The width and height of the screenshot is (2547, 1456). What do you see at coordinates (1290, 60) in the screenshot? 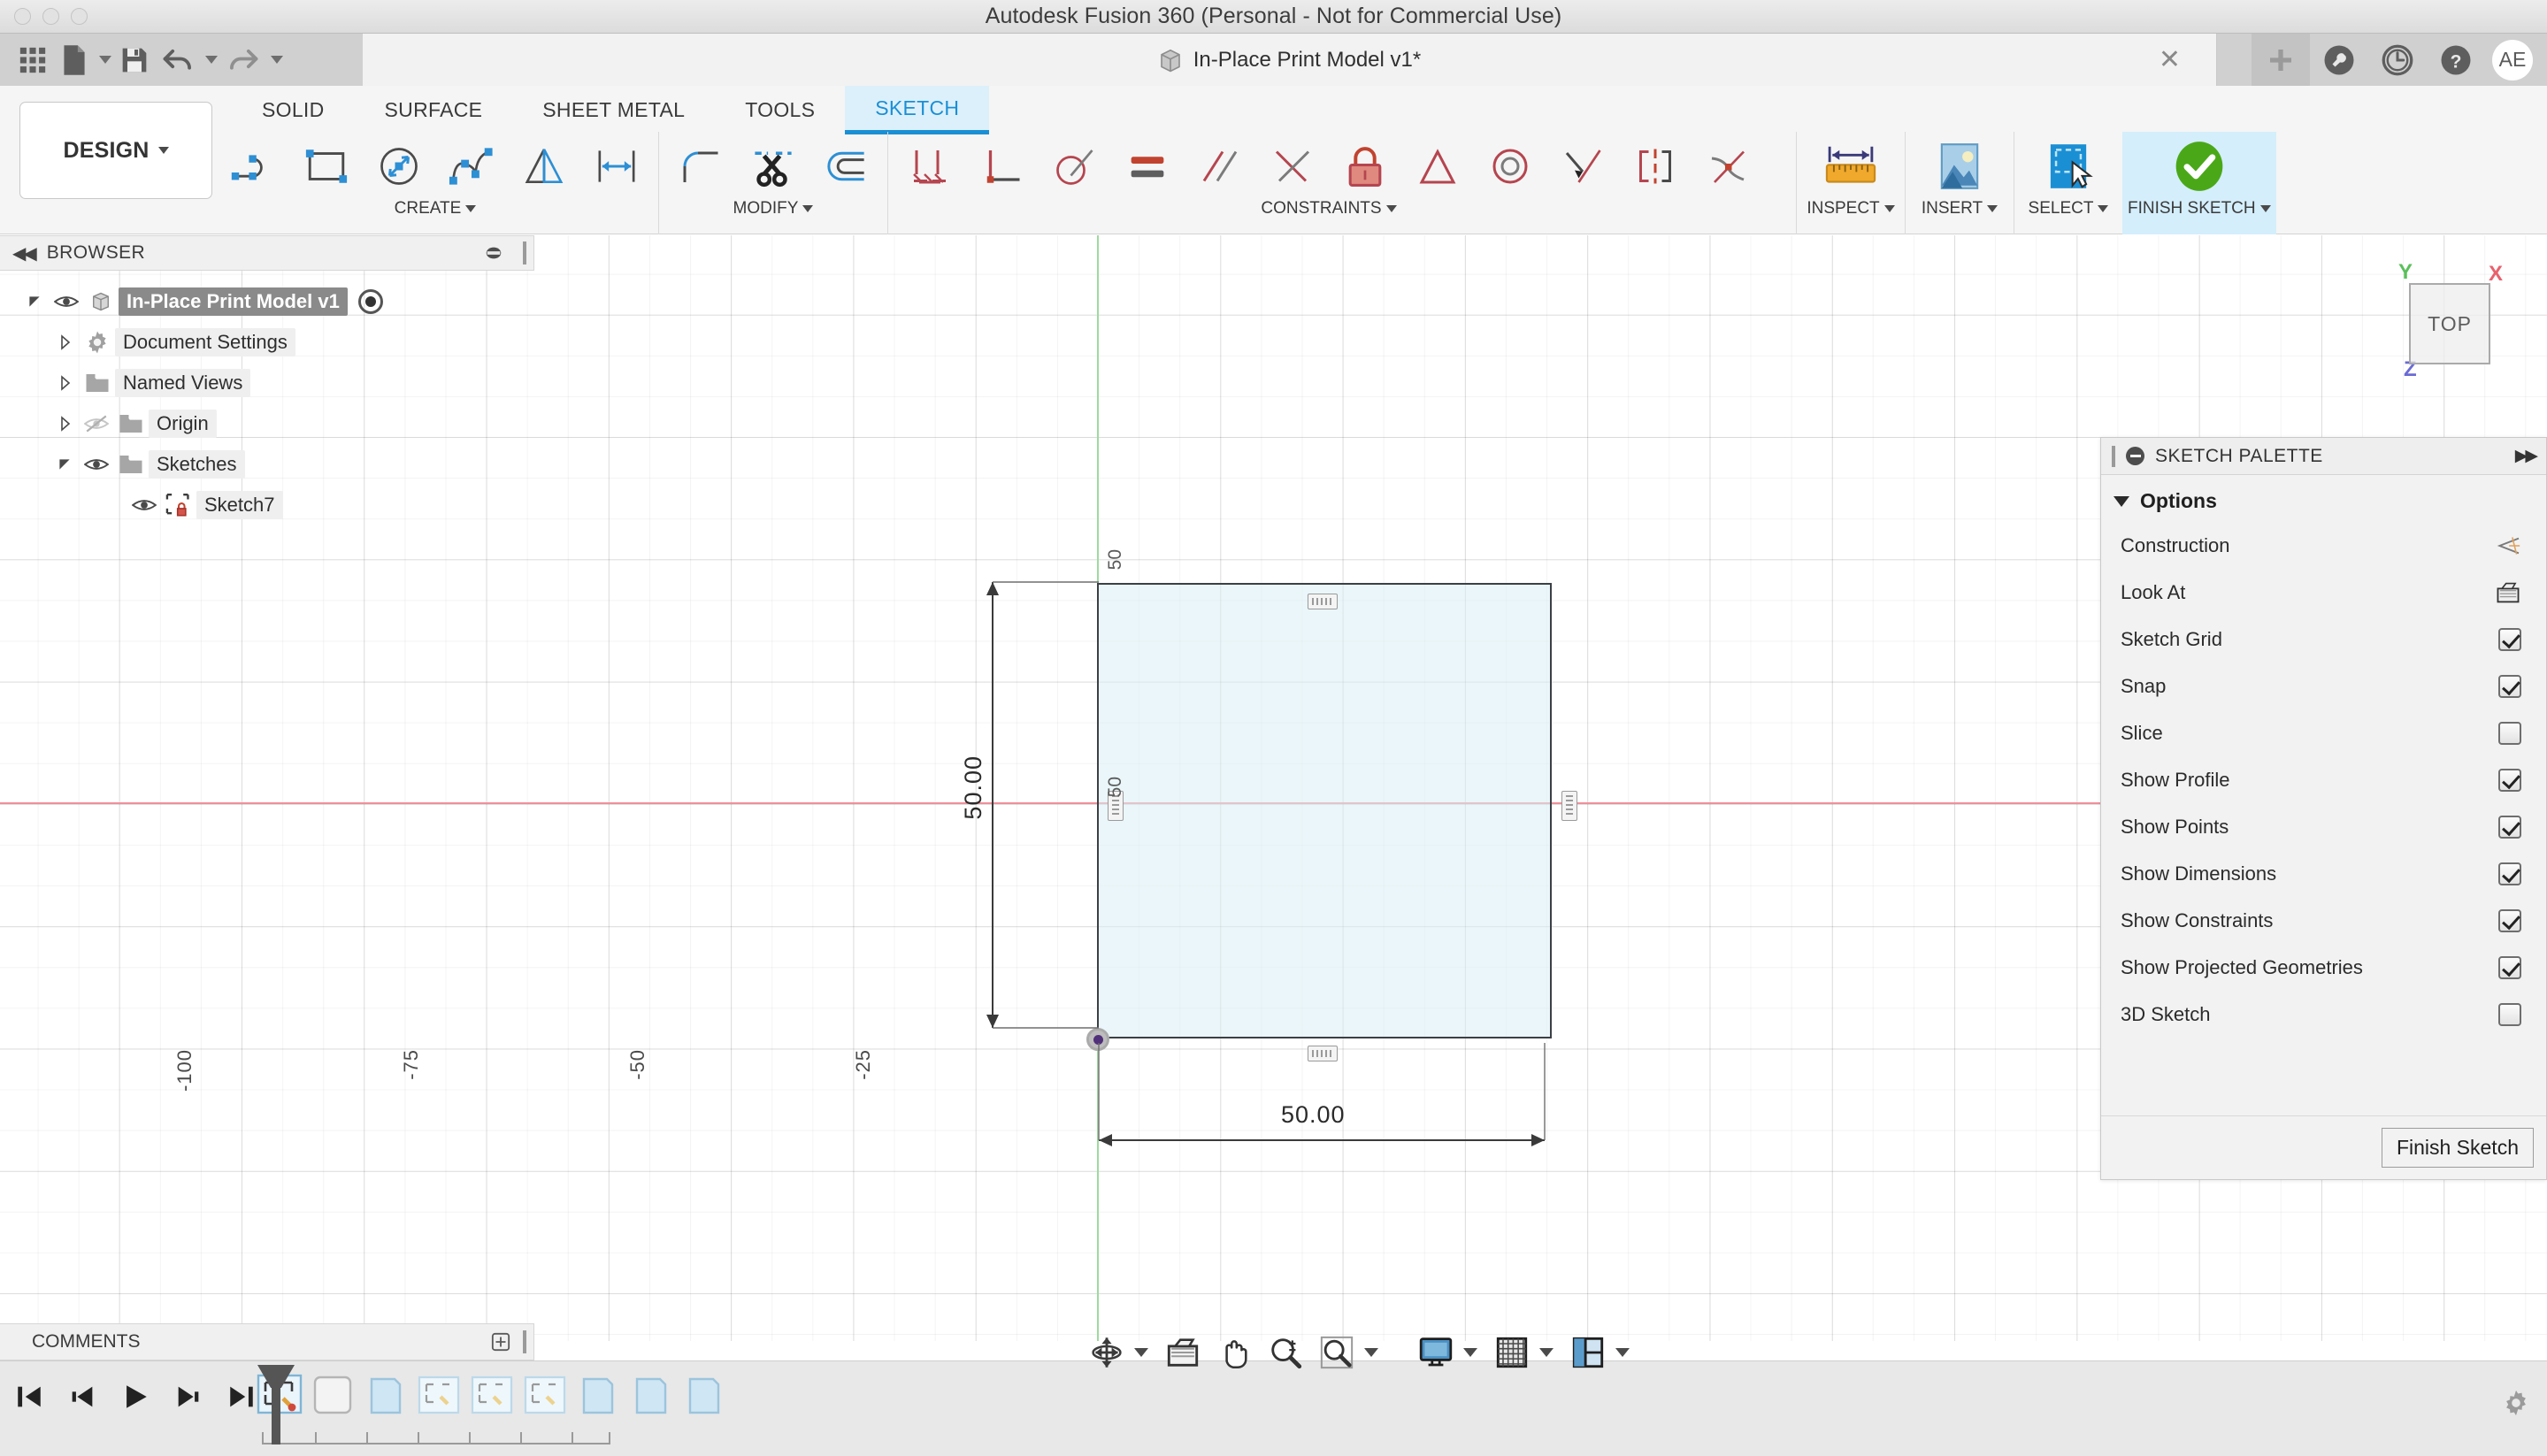
I see `document-tab: In-Place Print Model v1* ✕` at bounding box center [1290, 60].